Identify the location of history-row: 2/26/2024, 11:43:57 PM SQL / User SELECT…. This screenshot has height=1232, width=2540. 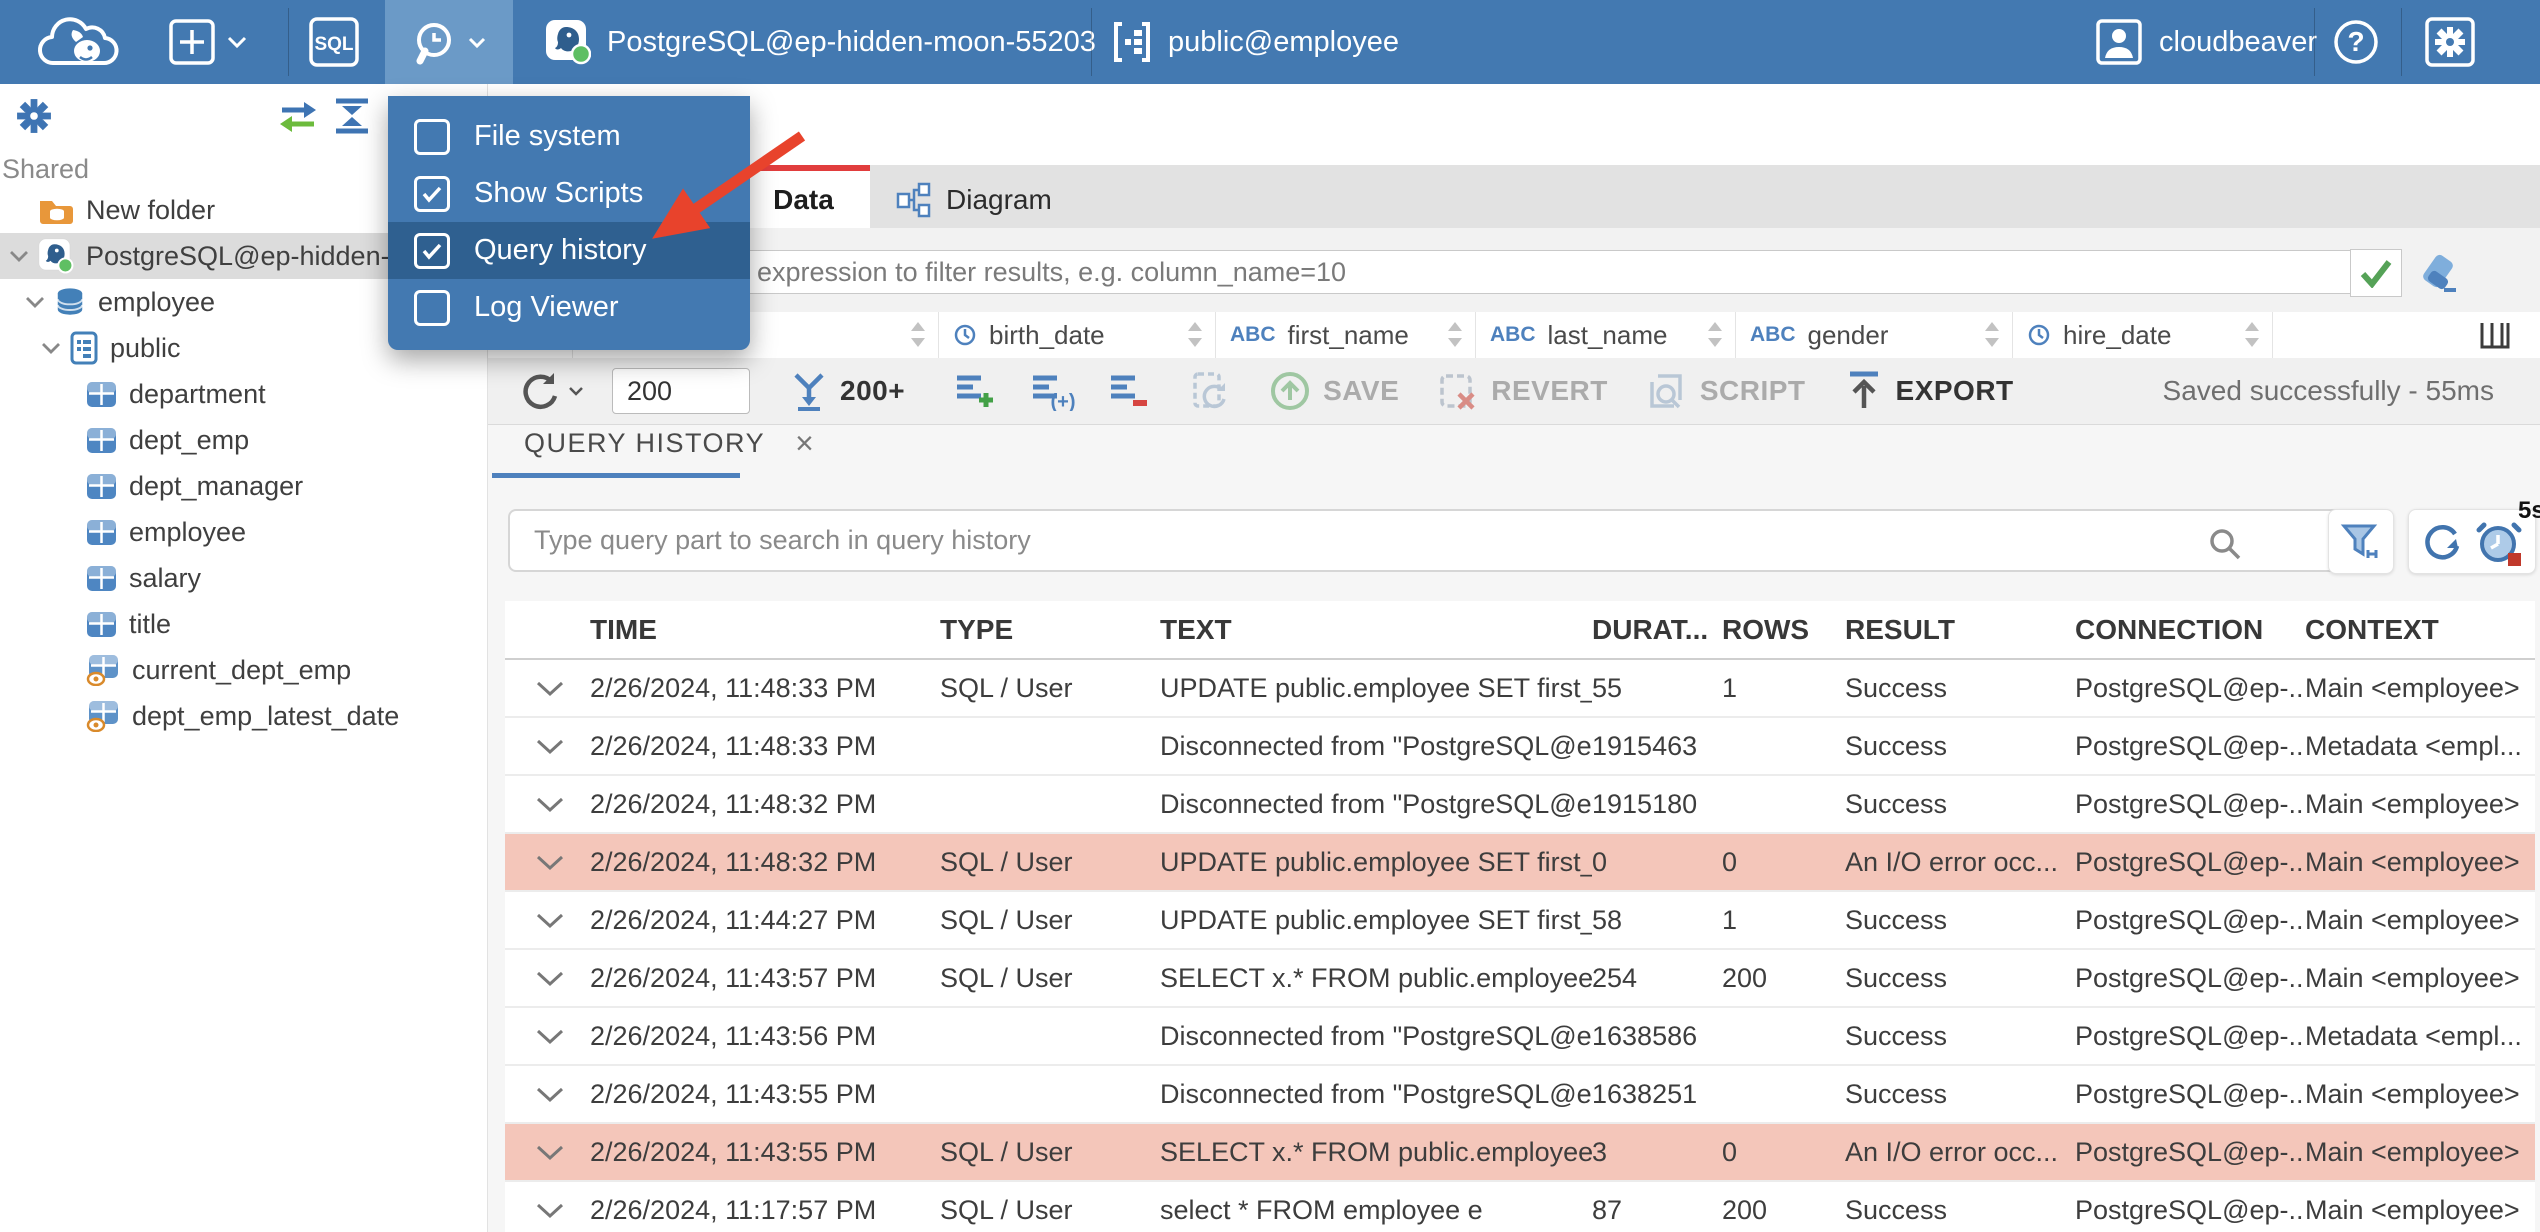
(1520, 979).